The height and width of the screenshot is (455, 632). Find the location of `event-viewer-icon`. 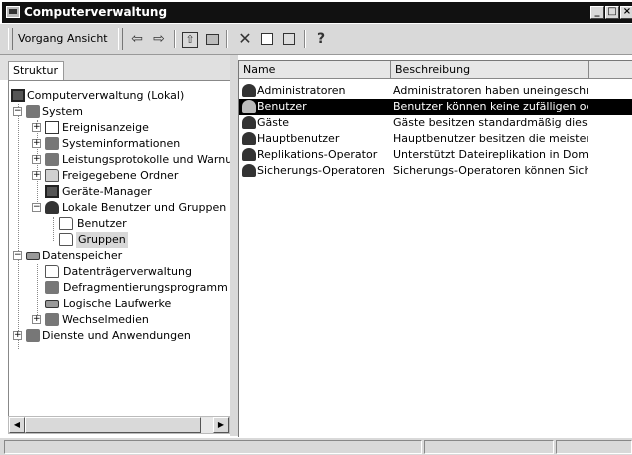

event-viewer-icon is located at coordinates (52, 127).